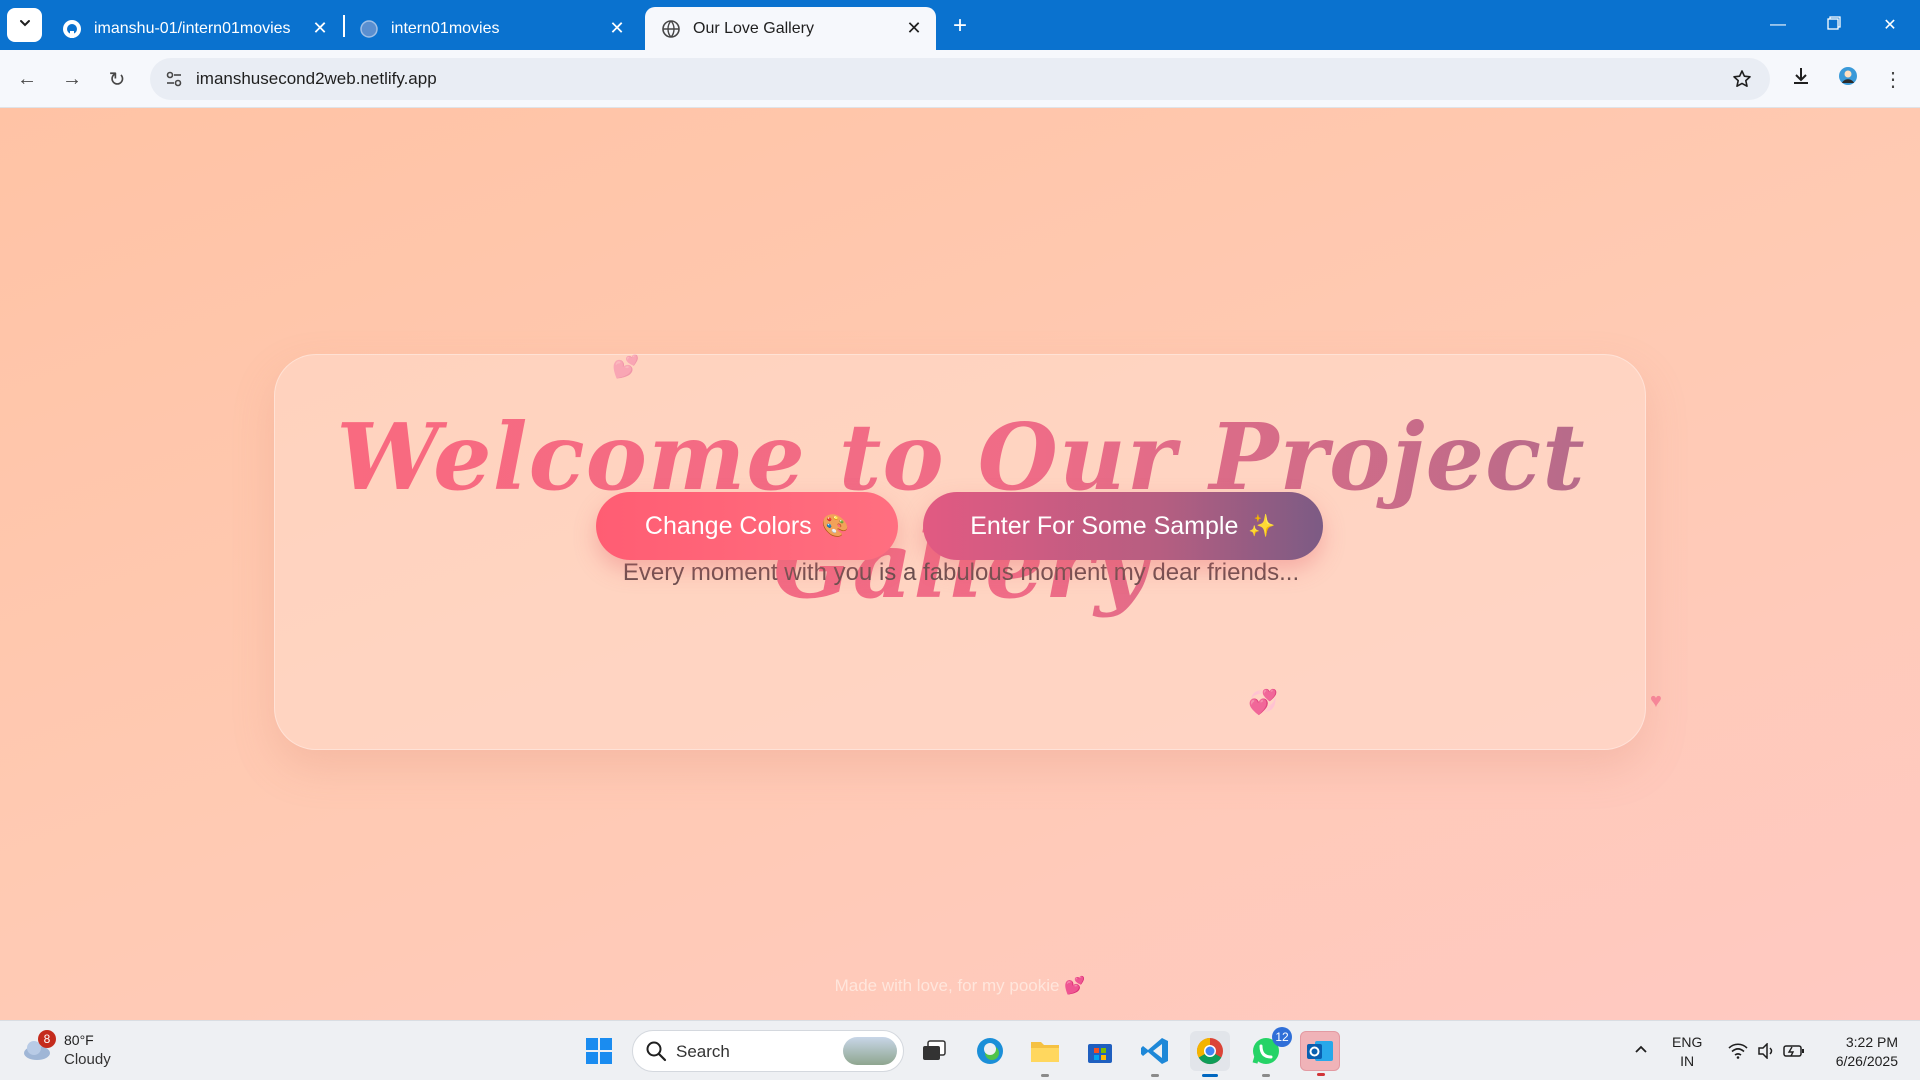 This screenshot has height=1080, width=1920. I want to click on edge-icon, so click(990, 1051).